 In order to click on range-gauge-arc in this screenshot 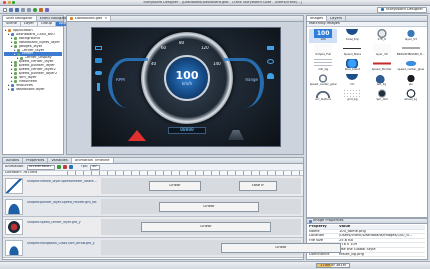, I will do `click(244, 83)`.